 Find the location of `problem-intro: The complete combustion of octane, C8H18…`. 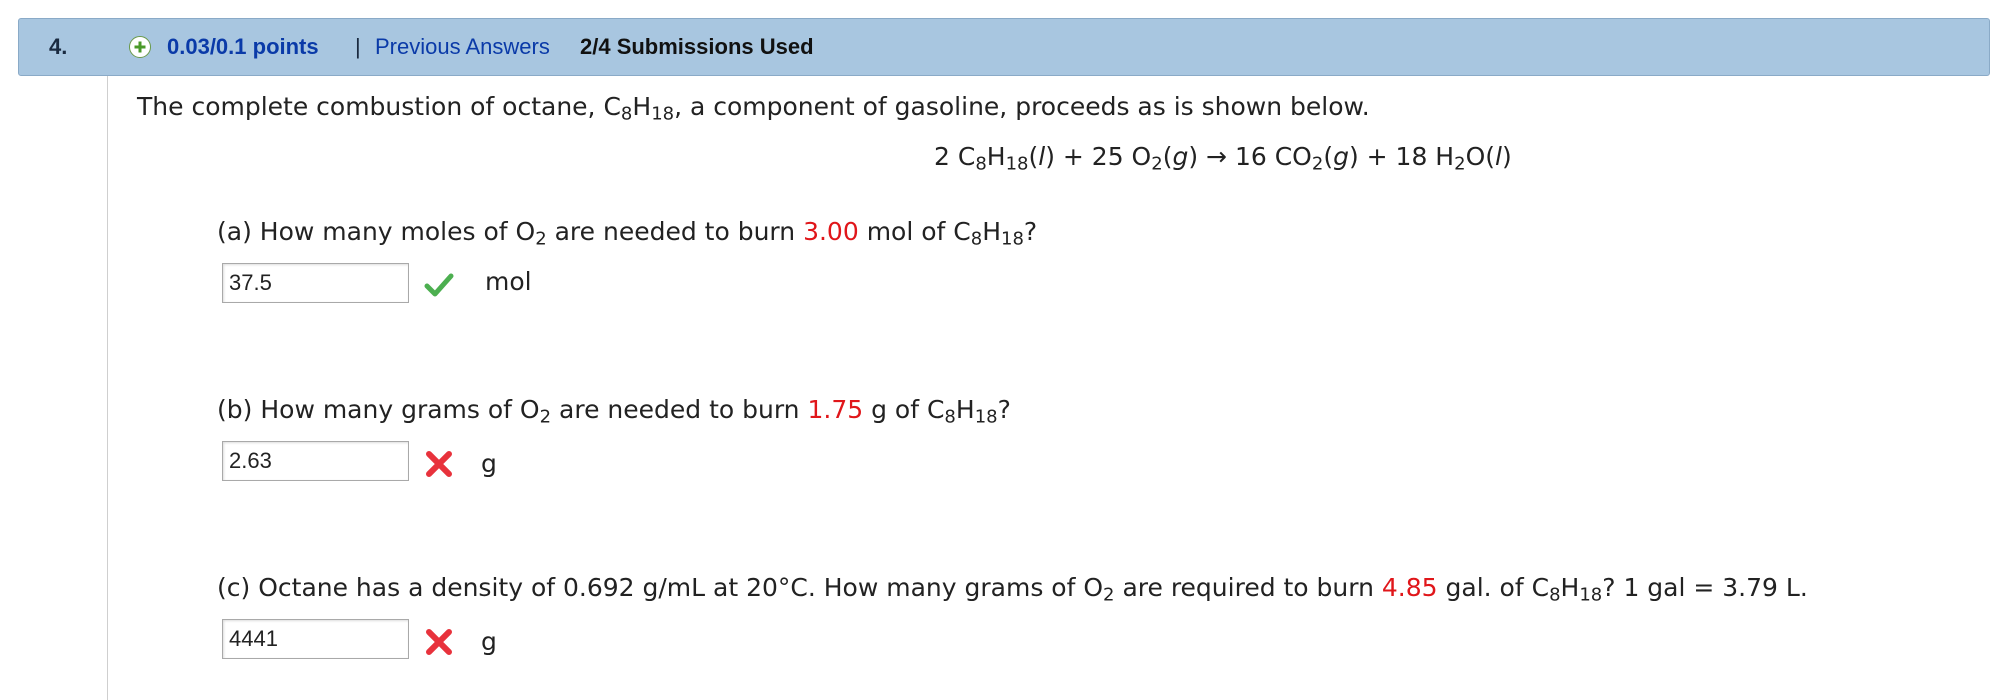

problem-intro: The complete combustion of octane, C8H18… is located at coordinates (753, 108).